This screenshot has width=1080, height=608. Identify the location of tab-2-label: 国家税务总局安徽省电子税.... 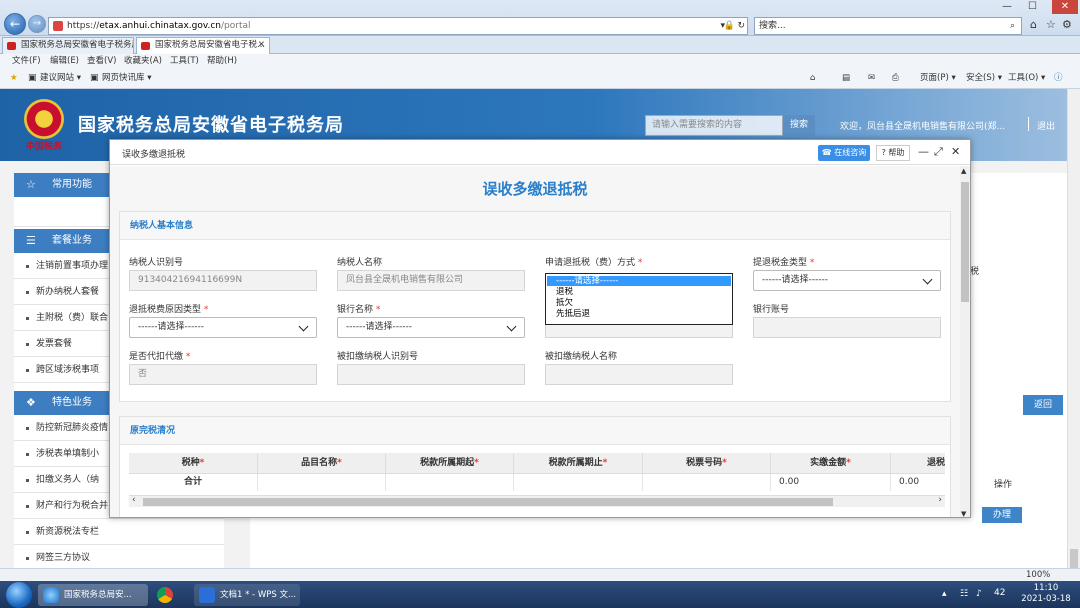
(210, 45).